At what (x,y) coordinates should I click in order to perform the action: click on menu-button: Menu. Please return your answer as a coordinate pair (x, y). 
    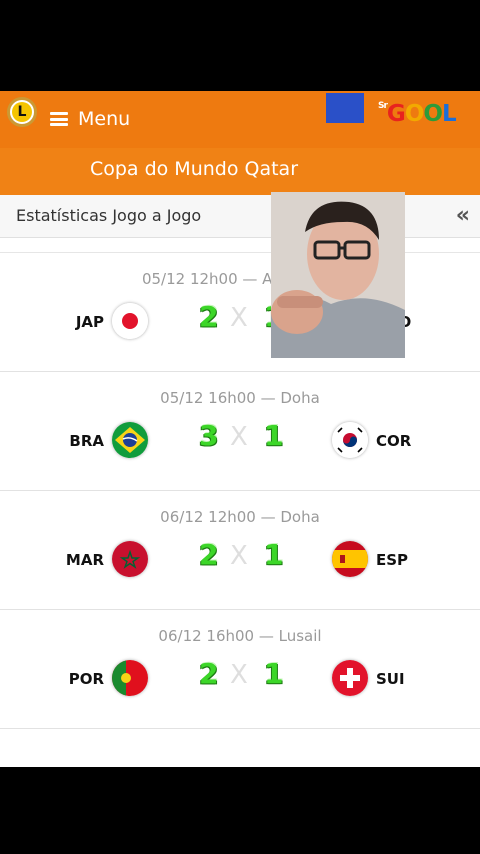
    Looking at the image, I should click on (90, 119).